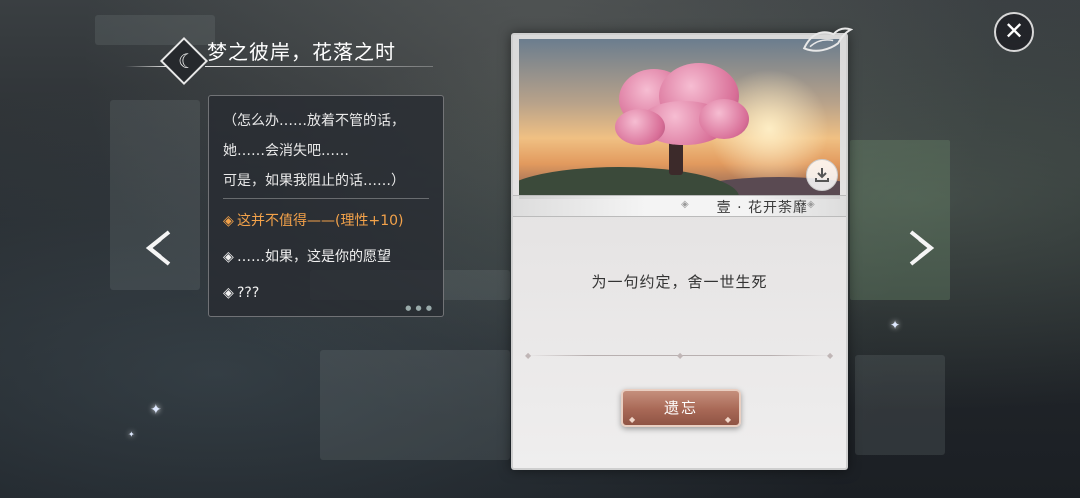  What do you see at coordinates (320, 221) in the screenshot?
I see `choice-label: 这并不值得——(理性+10)` at bounding box center [320, 221].